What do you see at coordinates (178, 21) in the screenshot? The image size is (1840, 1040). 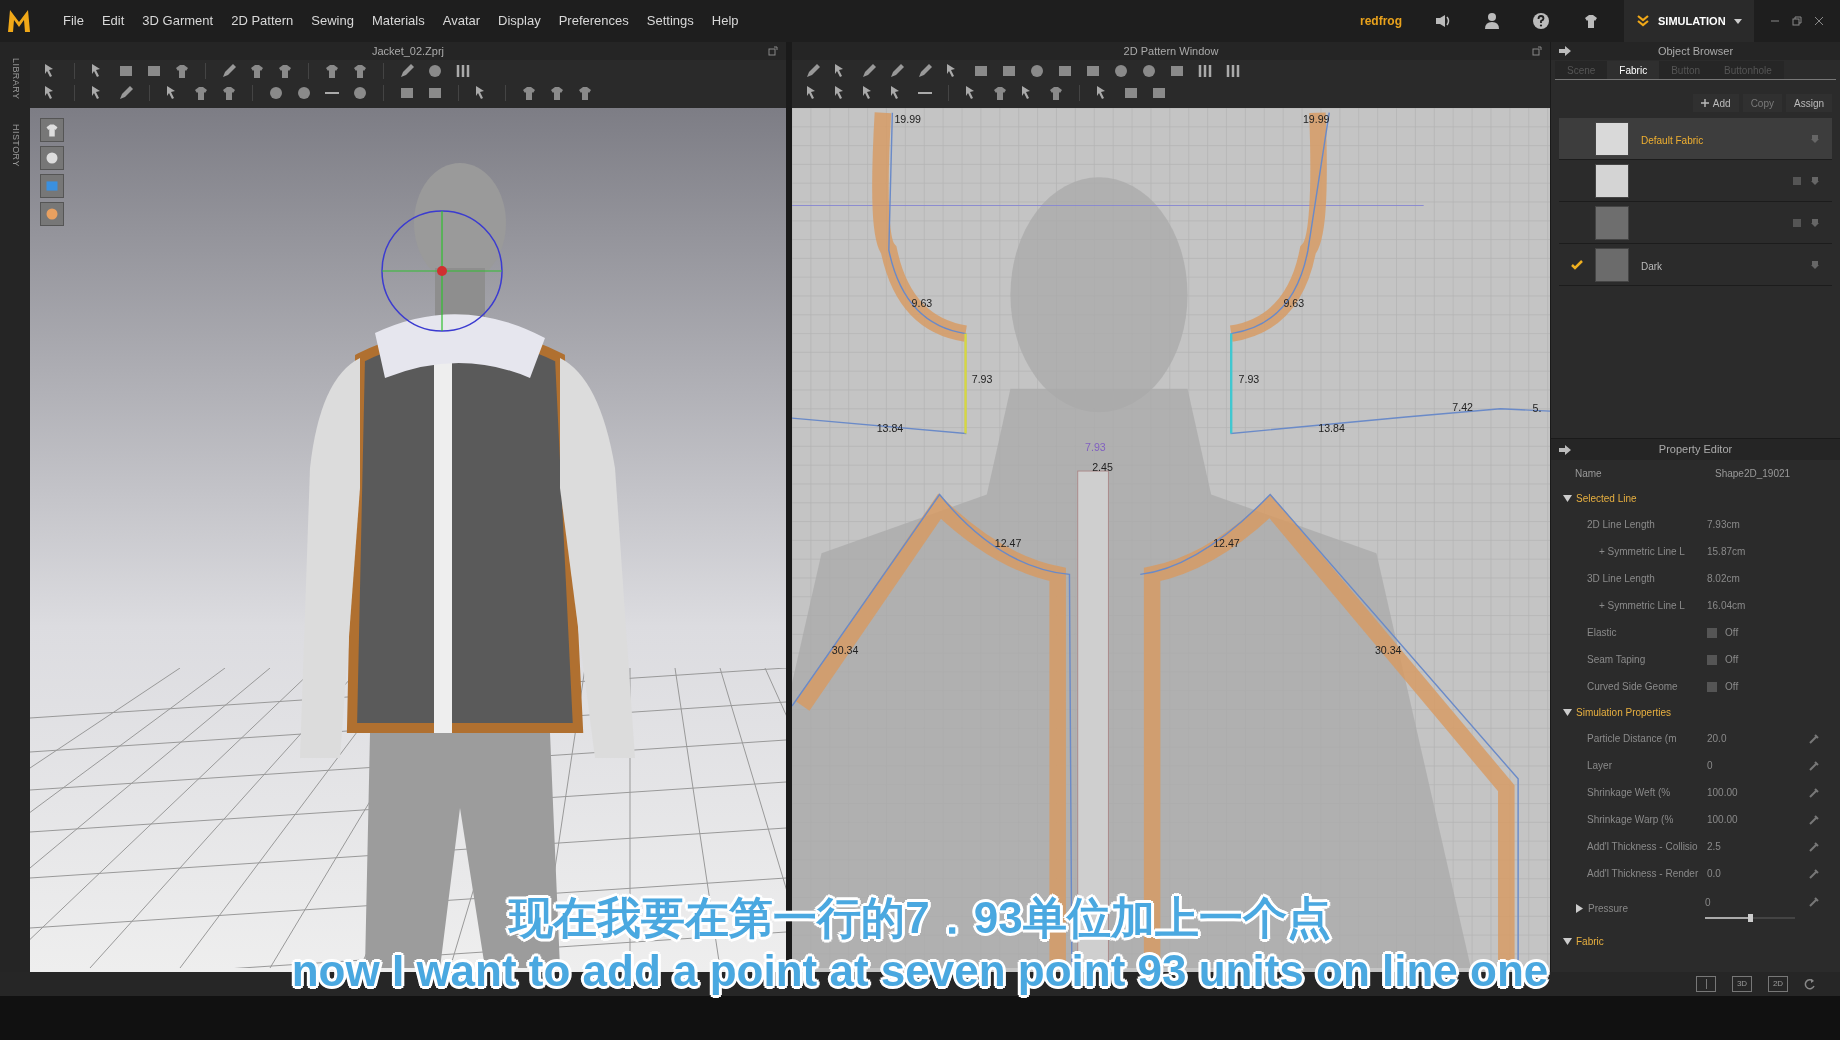 I see `menu-item: 3D Garment` at bounding box center [178, 21].